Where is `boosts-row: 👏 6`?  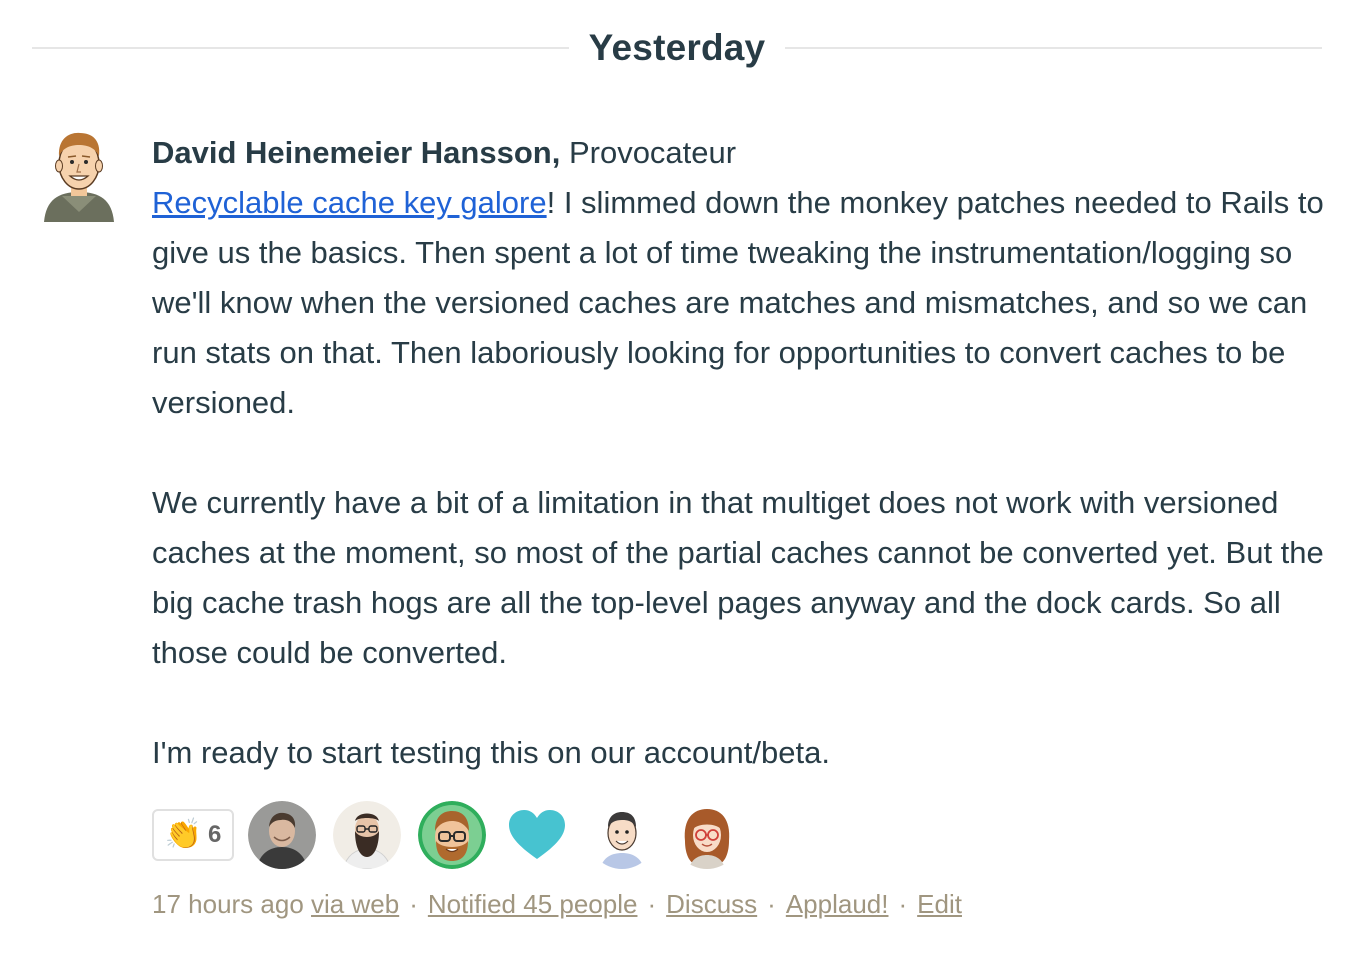 boosts-row: 👏 6 is located at coordinates (455, 835).